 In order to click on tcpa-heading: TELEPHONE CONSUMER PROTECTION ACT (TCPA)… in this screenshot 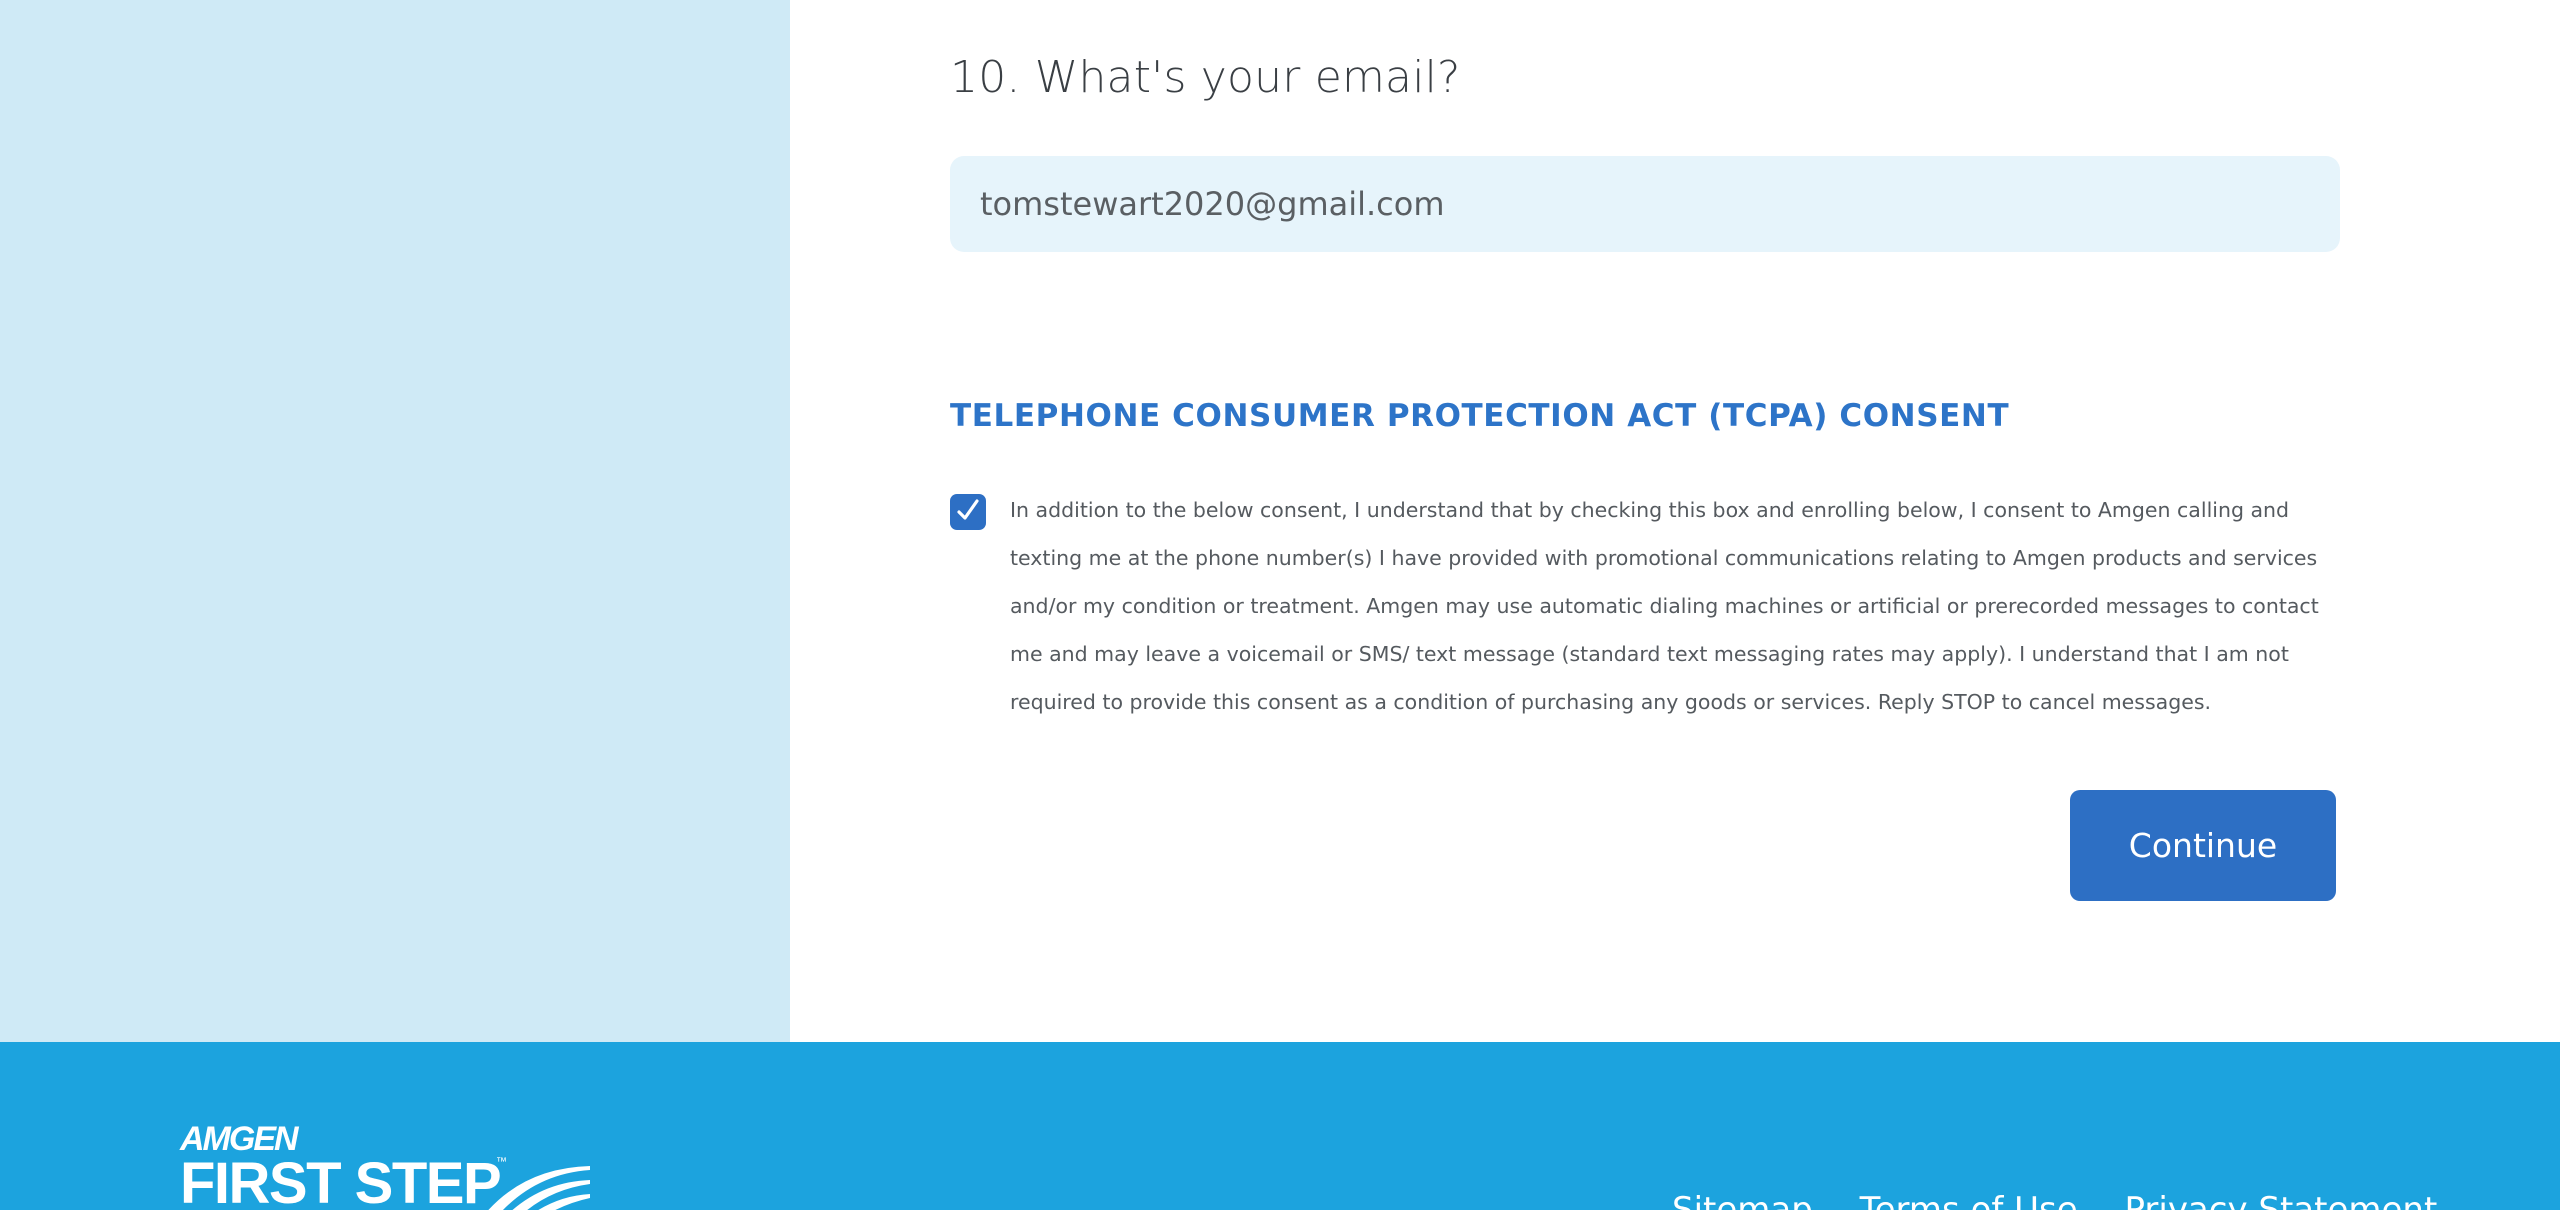, I will do `click(1480, 416)`.